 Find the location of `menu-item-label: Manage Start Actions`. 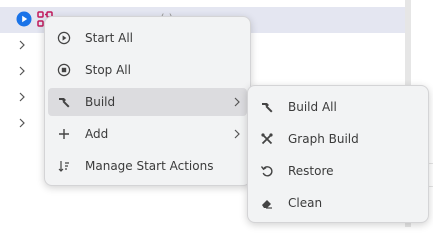

menu-item-label: Manage Start Actions is located at coordinates (149, 166).